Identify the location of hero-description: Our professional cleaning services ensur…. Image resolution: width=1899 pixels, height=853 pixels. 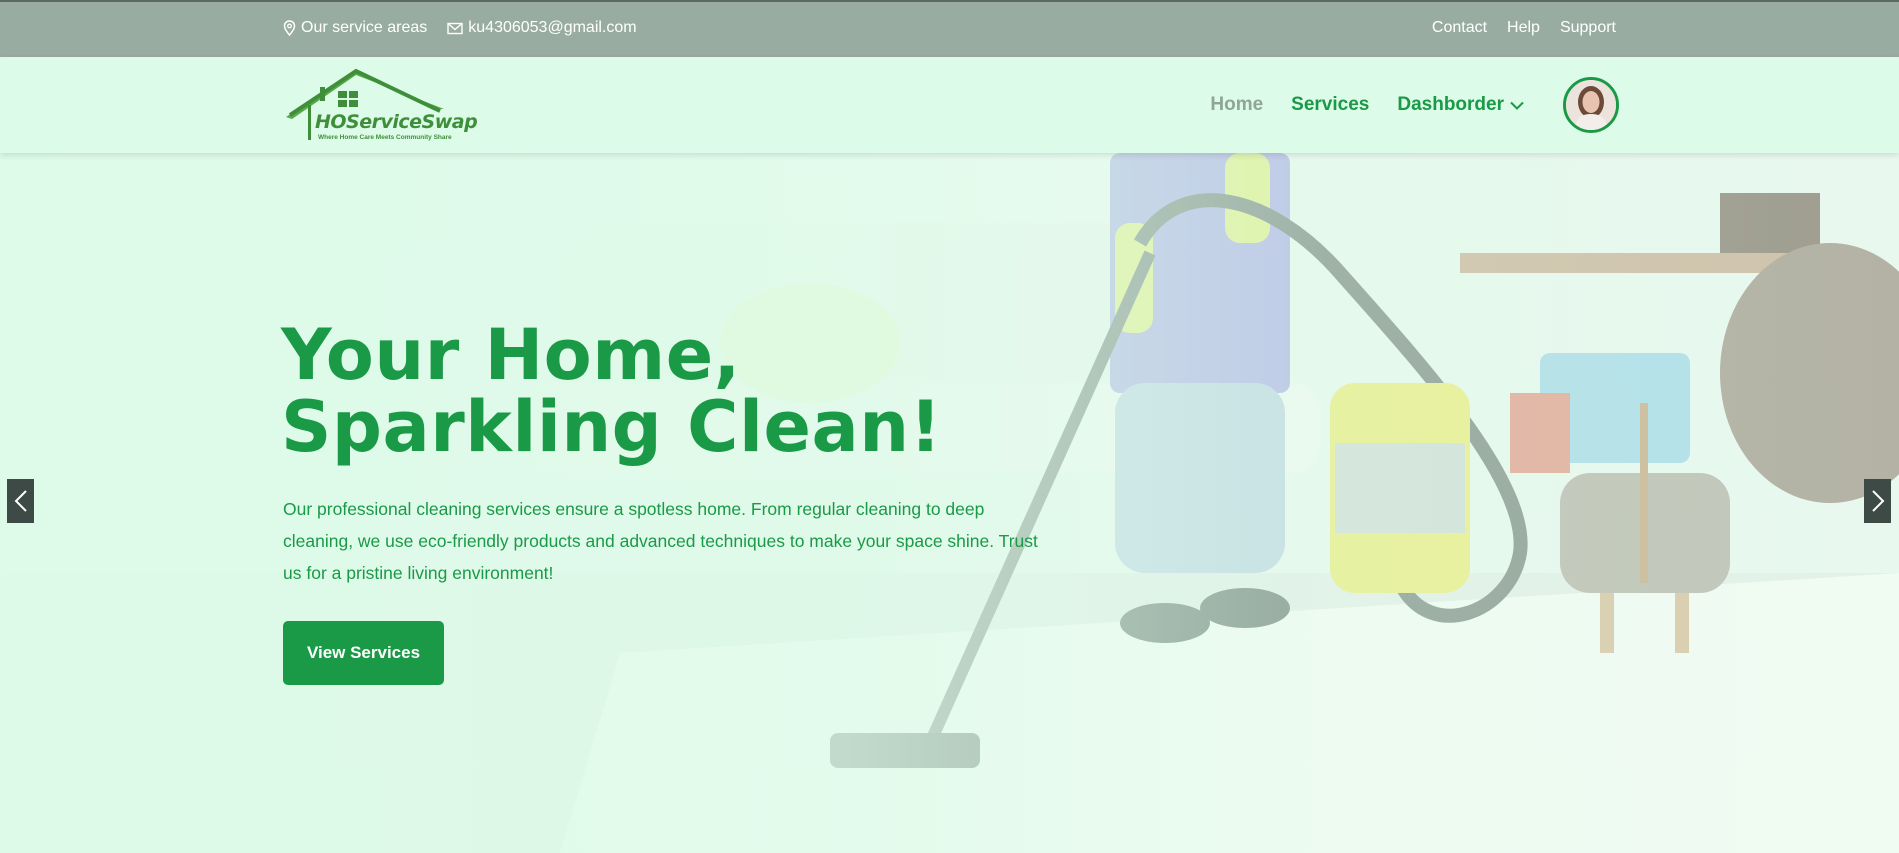
(660, 541).